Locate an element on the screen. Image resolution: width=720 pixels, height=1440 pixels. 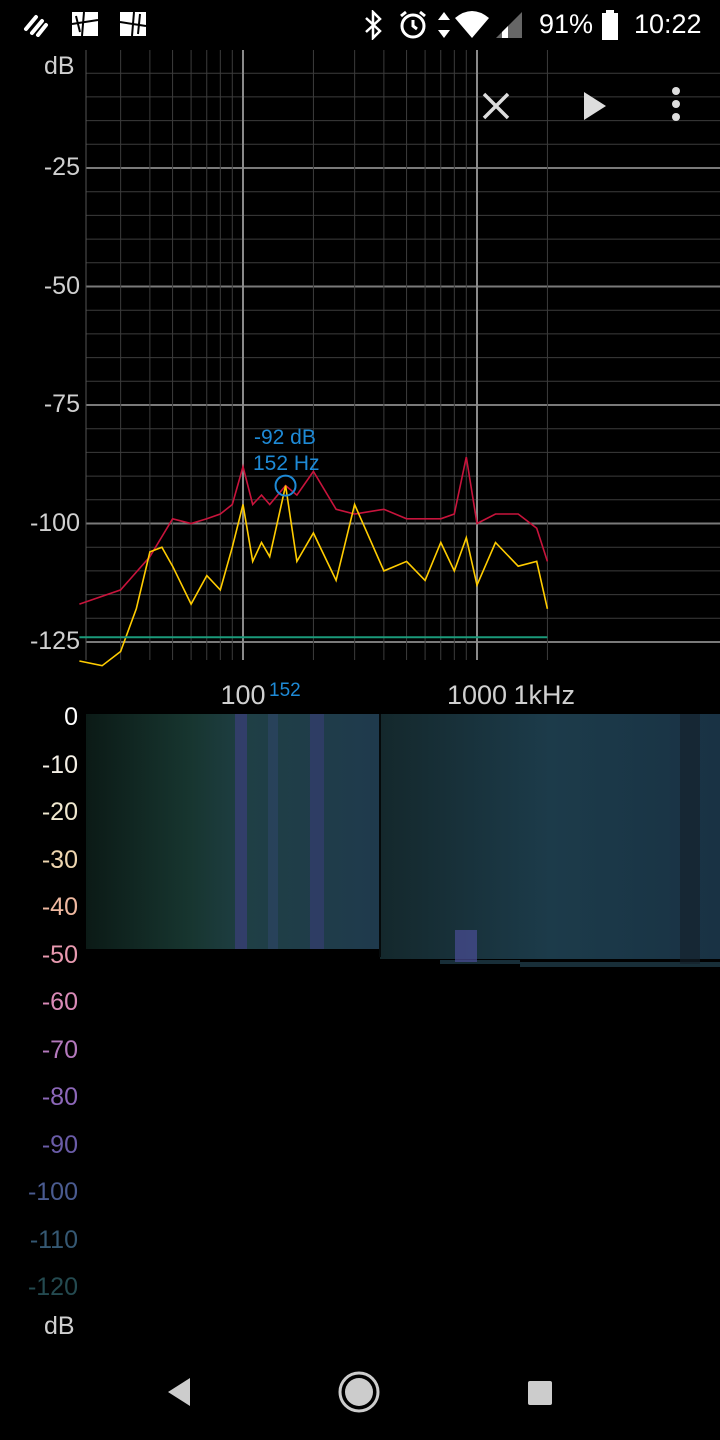
x-tick-label: 1kHz is located at coordinates (544, 695).